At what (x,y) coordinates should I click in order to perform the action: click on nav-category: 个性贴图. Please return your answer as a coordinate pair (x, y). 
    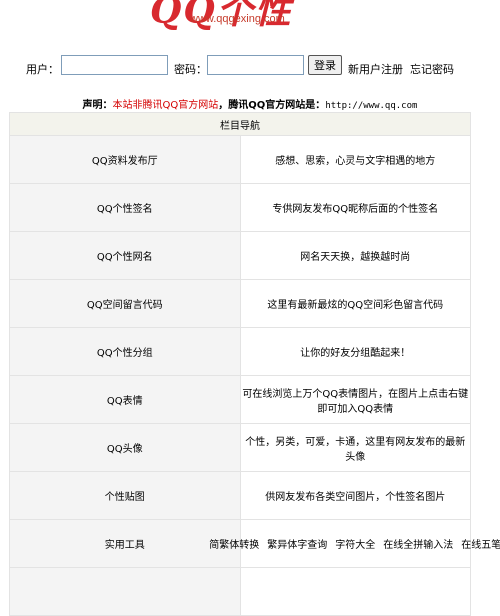
    Looking at the image, I should click on (125, 495).